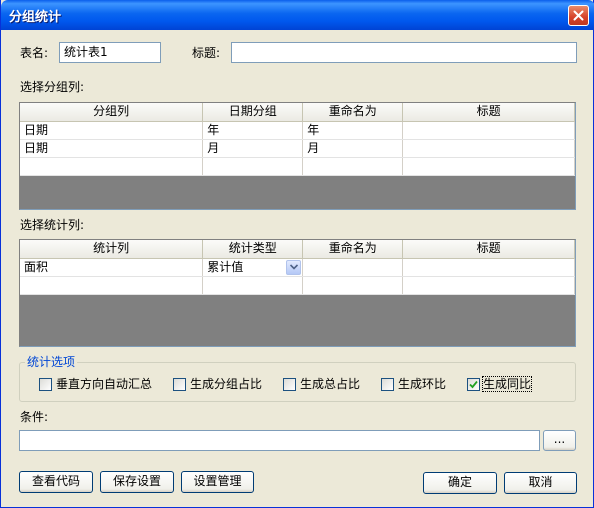  What do you see at coordinates (253, 112) in the screenshot?
I see `column-header: 日期分组` at bounding box center [253, 112].